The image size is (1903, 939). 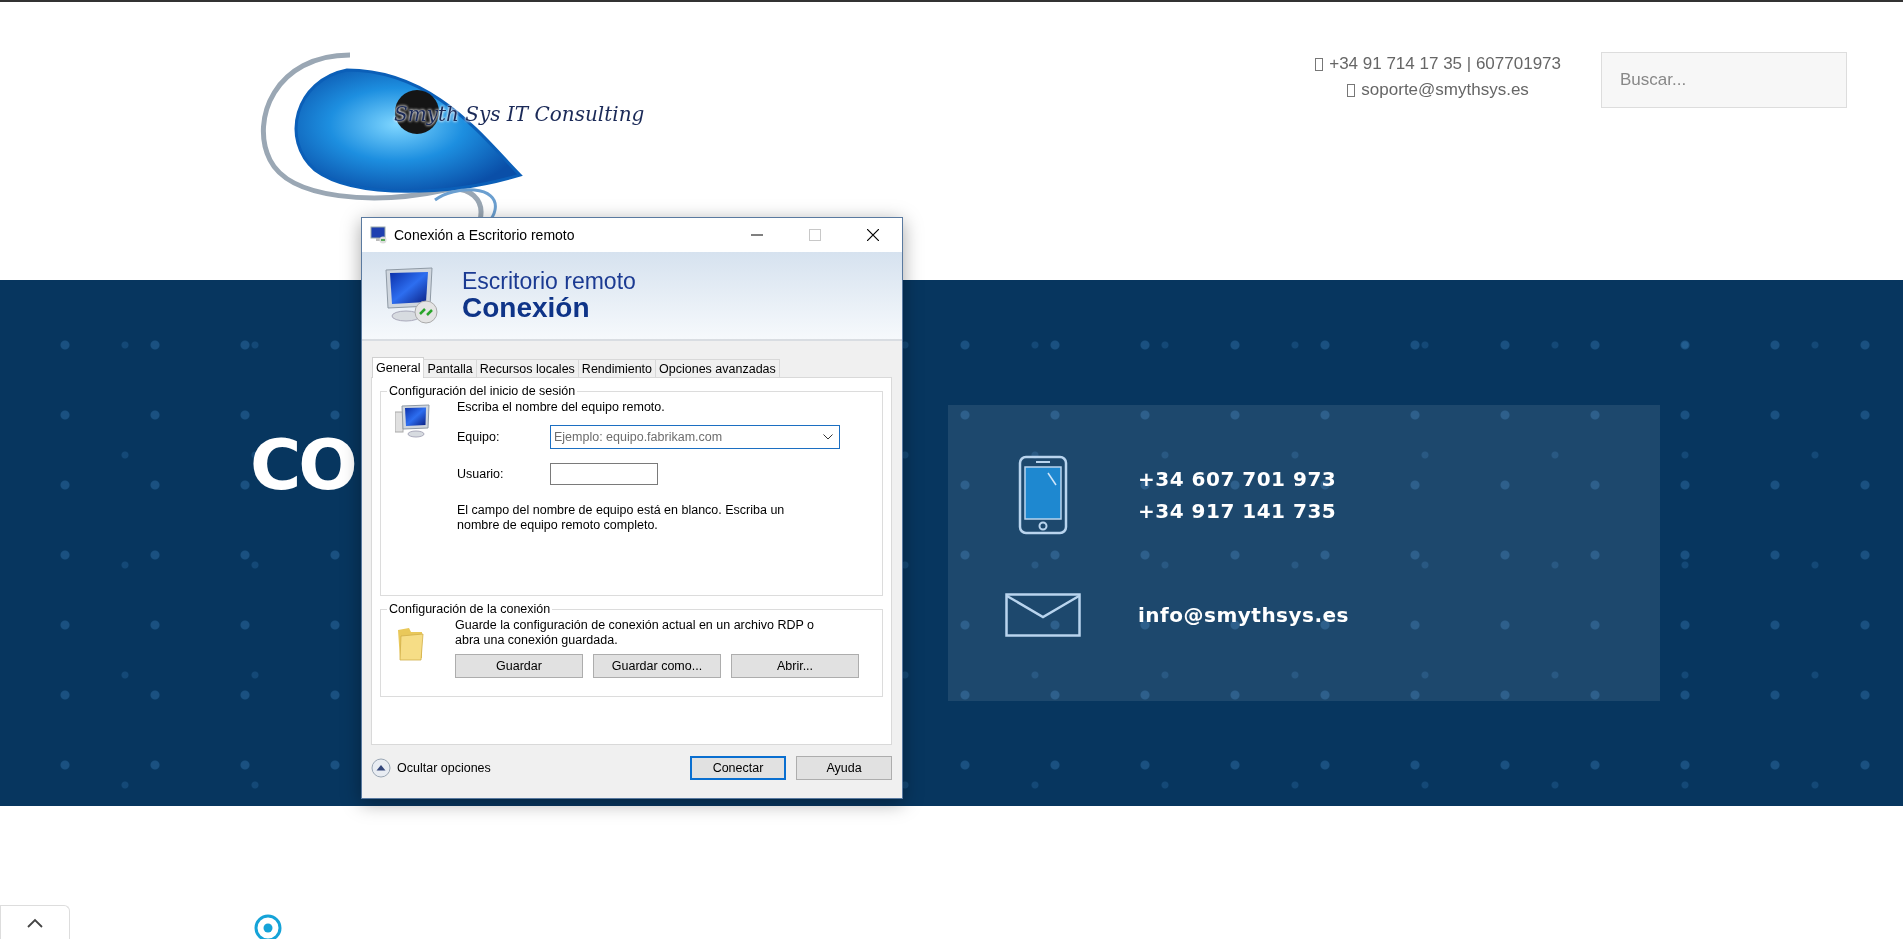 What do you see at coordinates (604, 474) in the screenshot?
I see `user-input-field` at bounding box center [604, 474].